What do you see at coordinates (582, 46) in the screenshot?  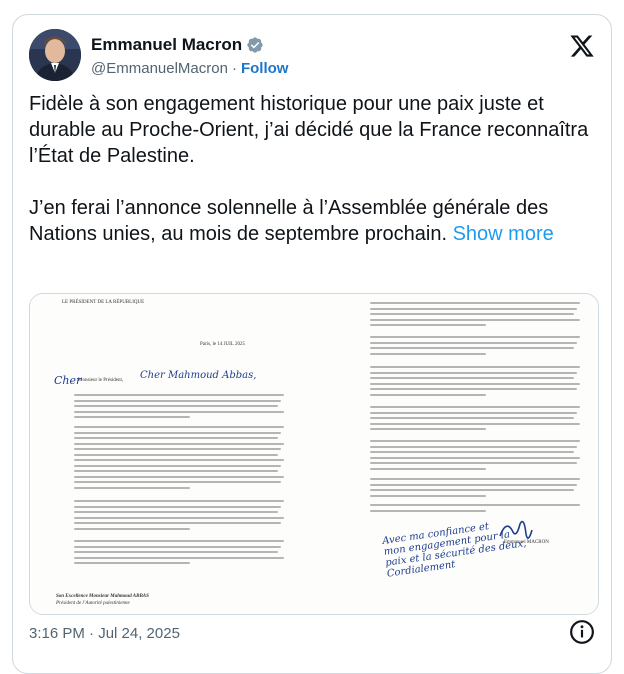 I see `x-logo-icon` at bounding box center [582, 46].